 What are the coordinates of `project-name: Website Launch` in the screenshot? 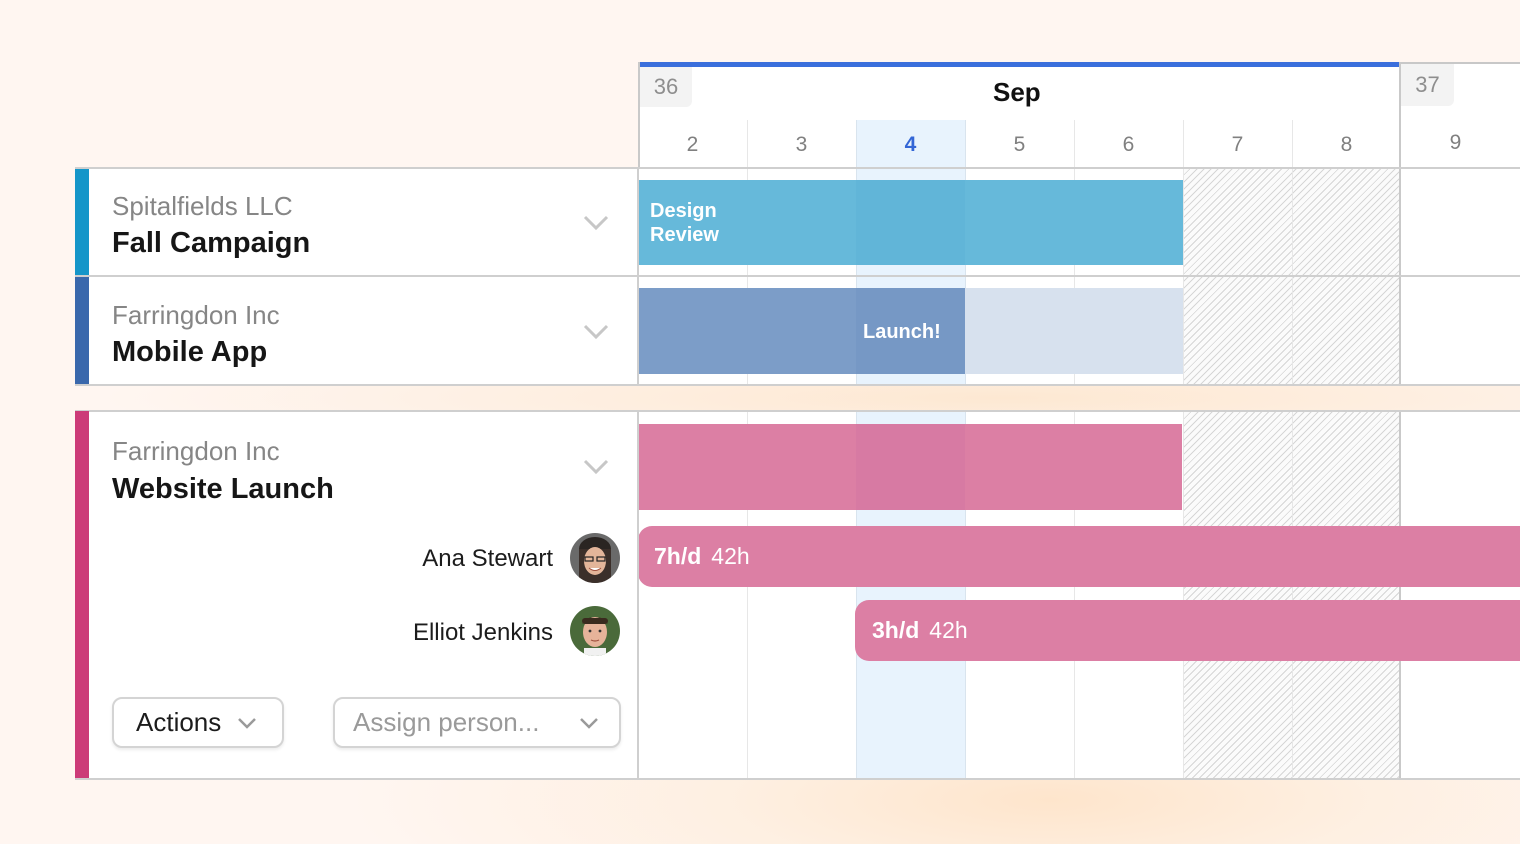 It's located at (223, 489).